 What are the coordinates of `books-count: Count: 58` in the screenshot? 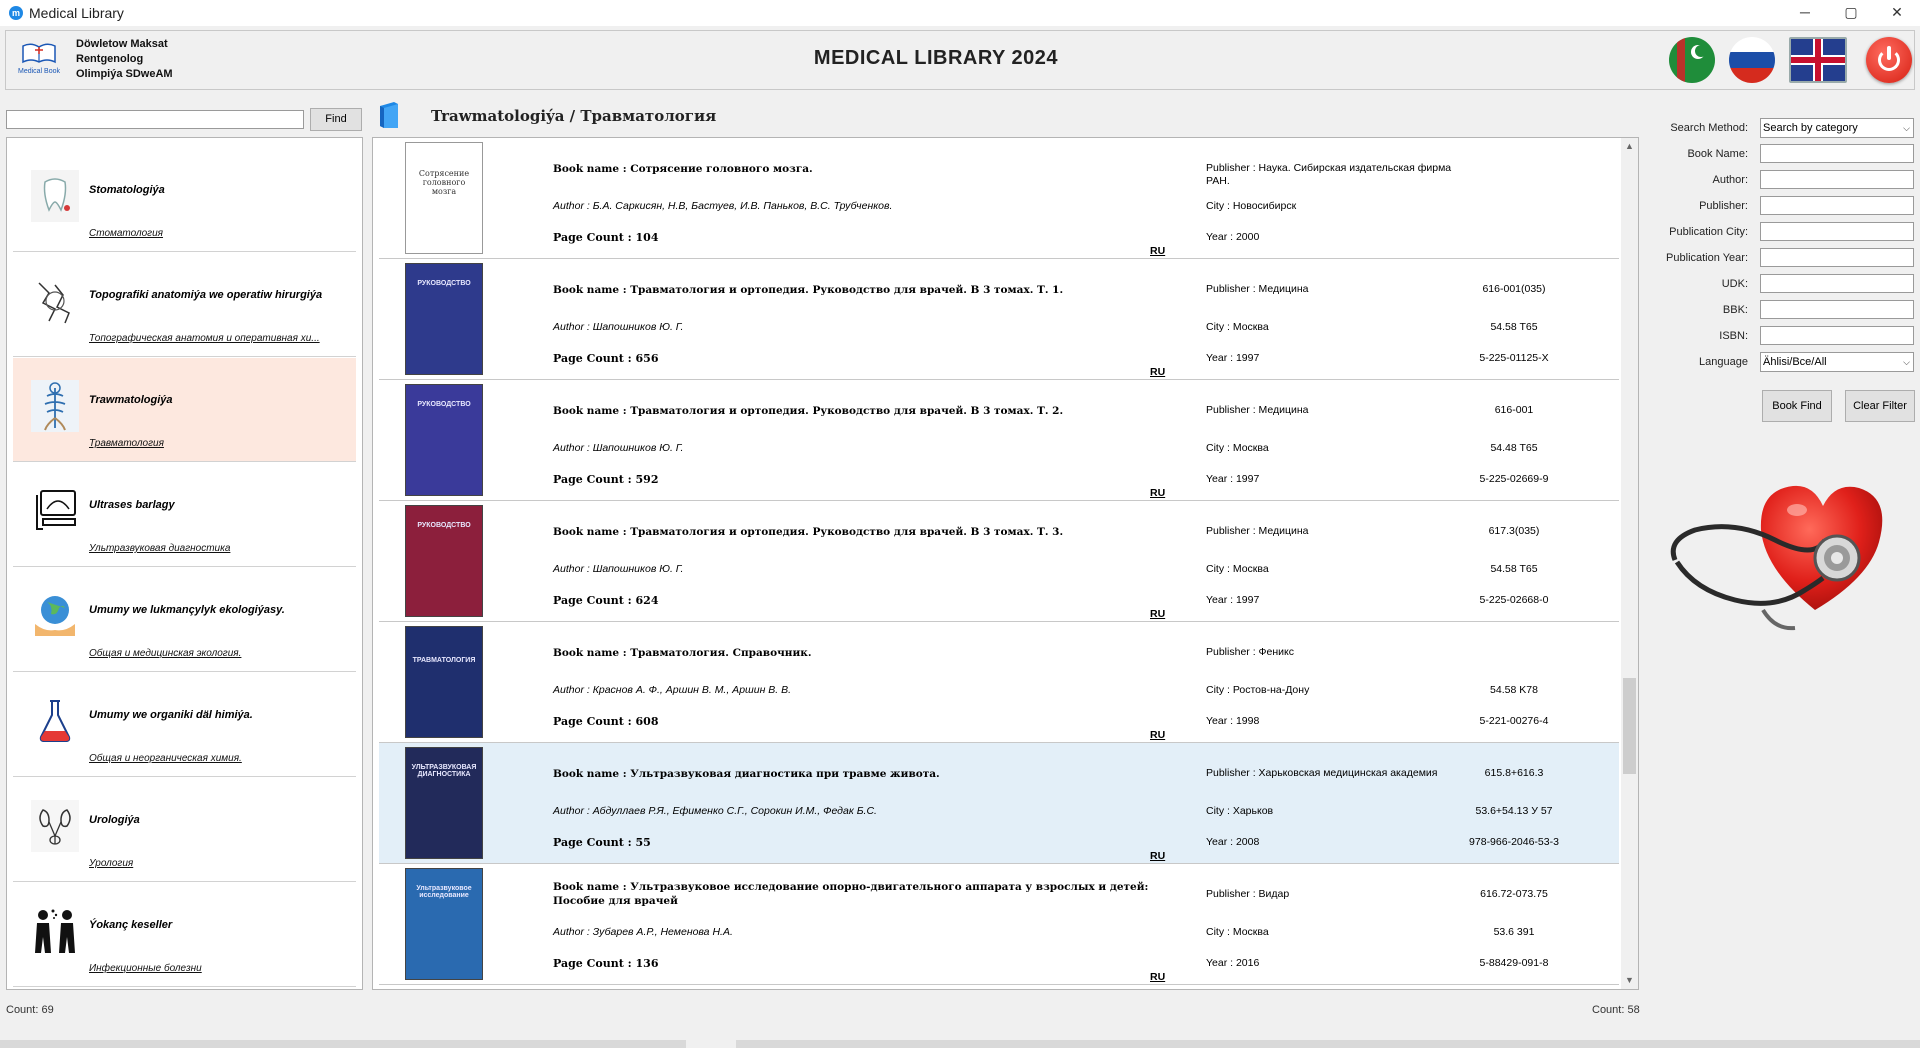 It's located at (1616, 1010).